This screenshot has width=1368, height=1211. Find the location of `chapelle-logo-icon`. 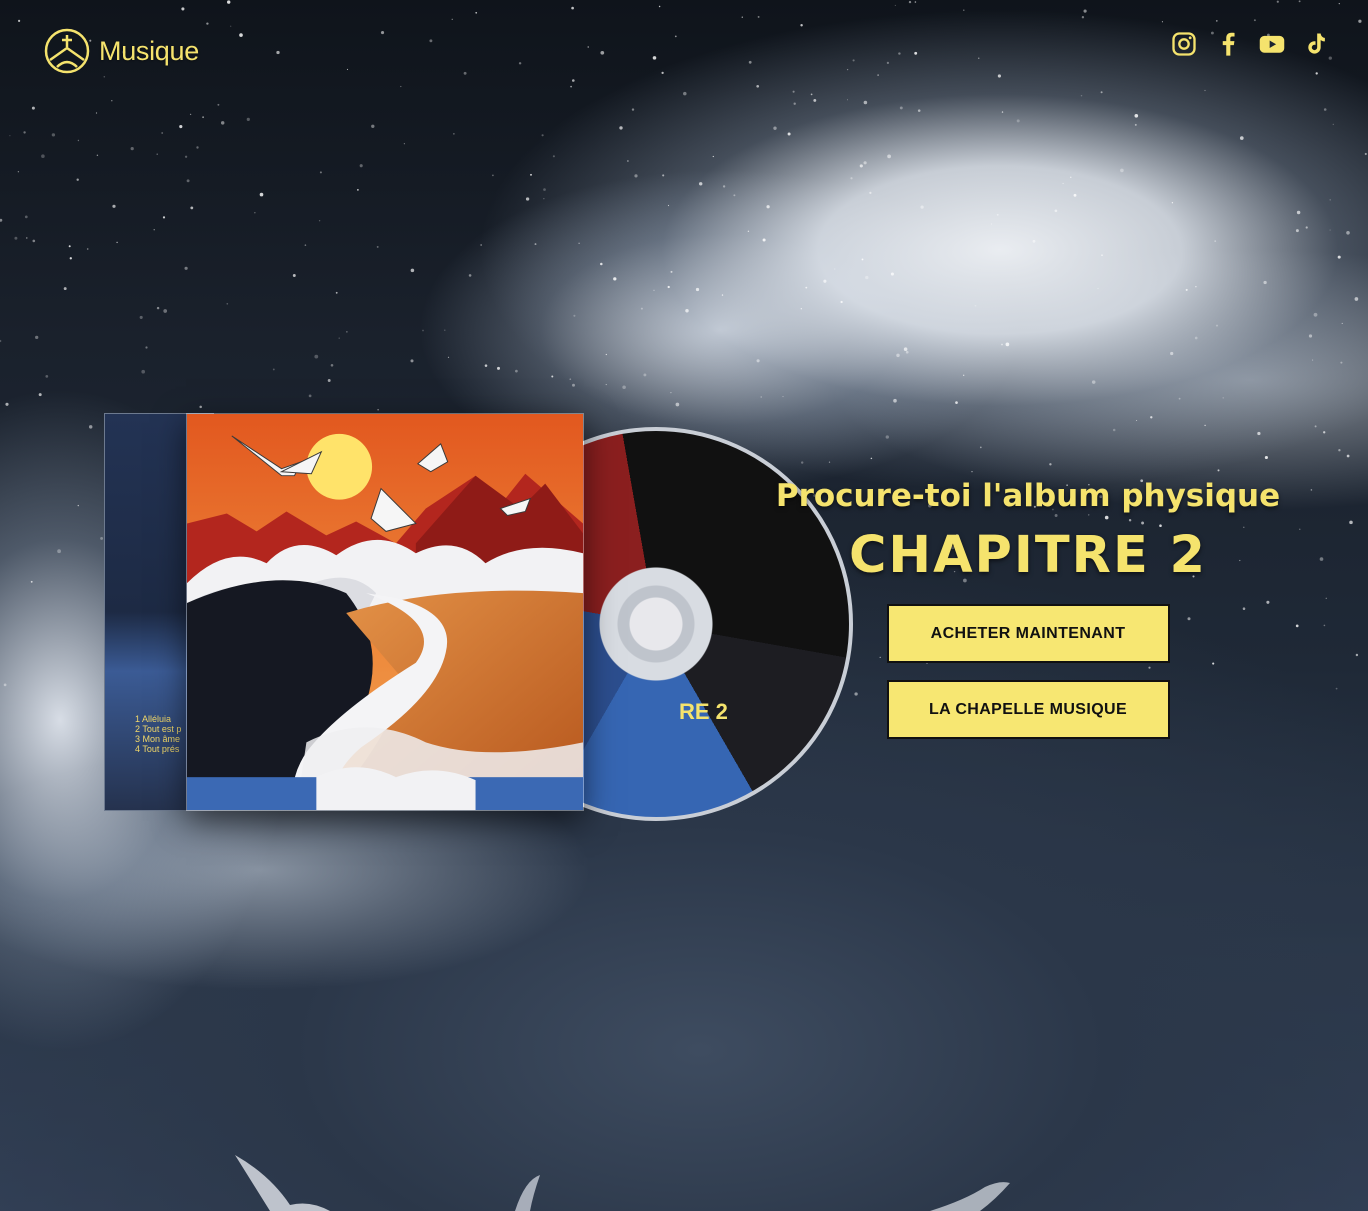

chapelle-logo-icon is located at coordinates (67, 51).